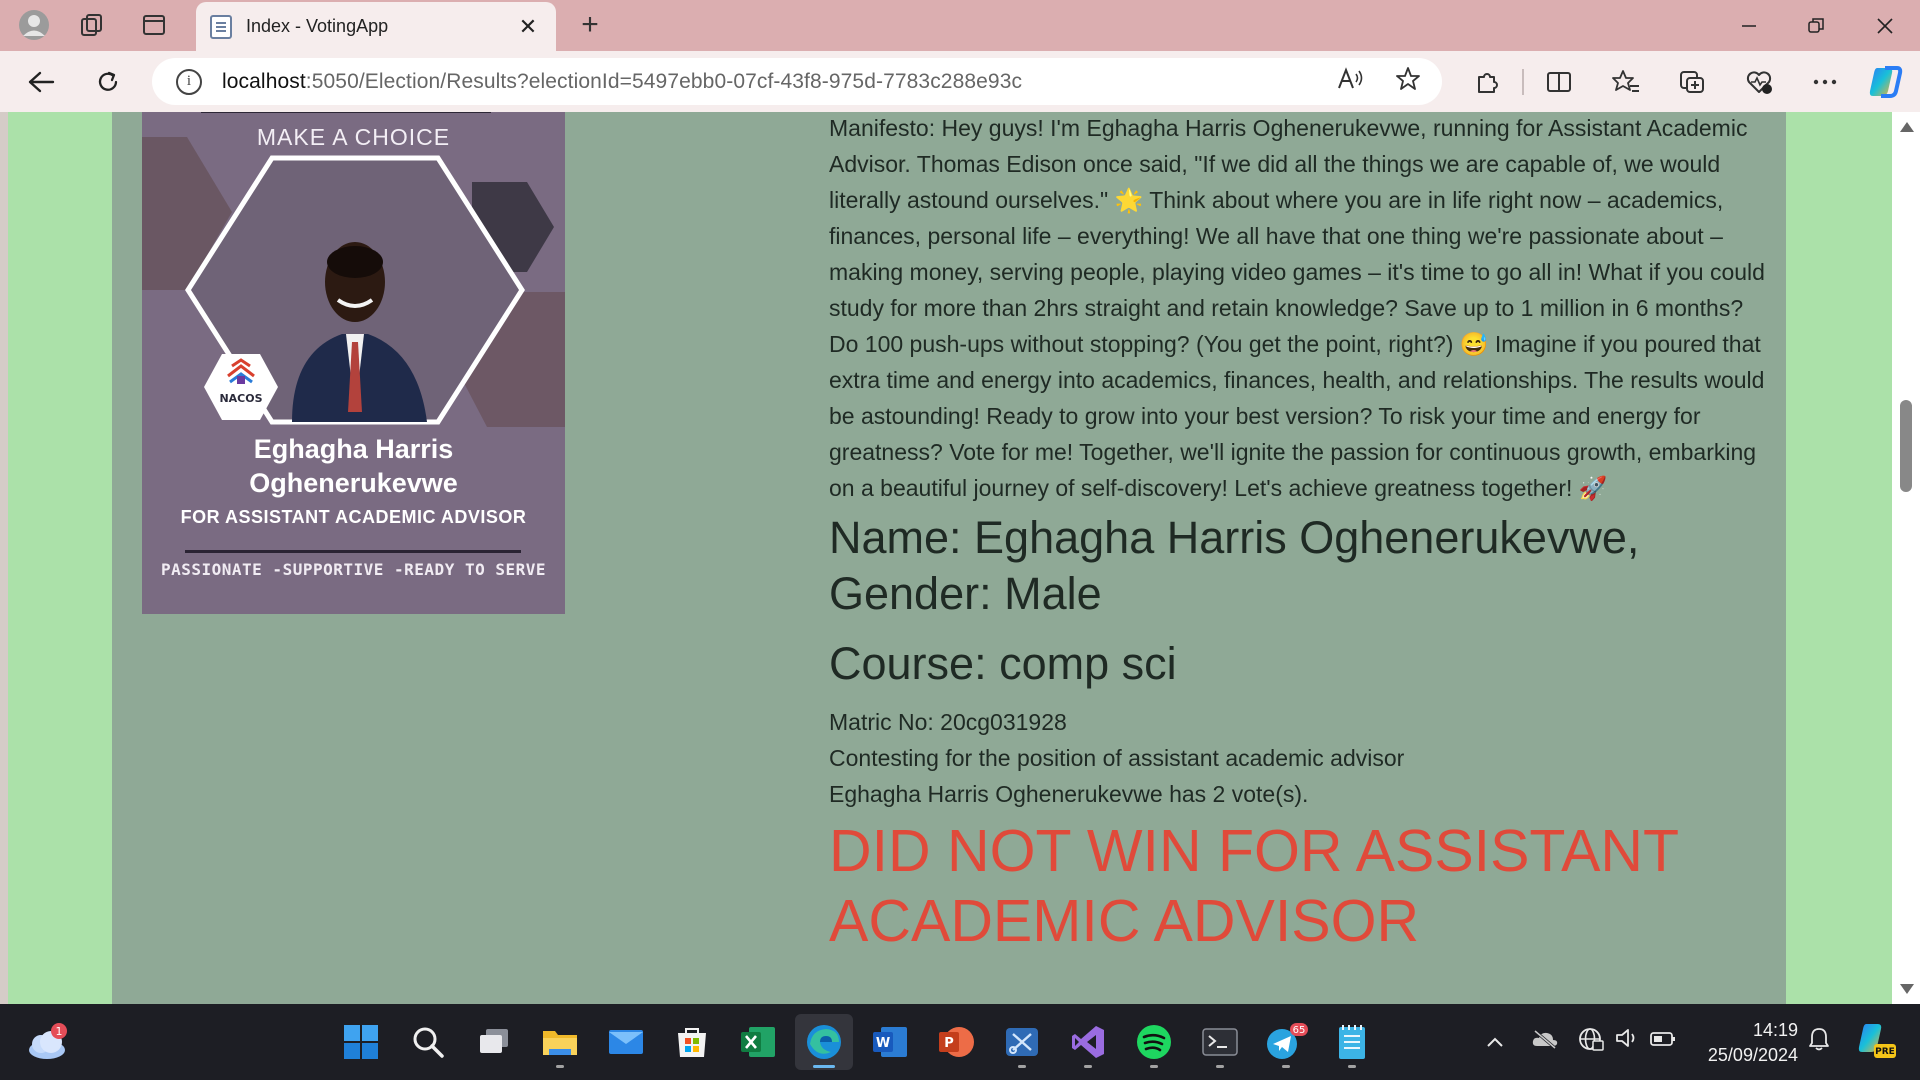 The width and height of the screenshot is (1920, 1080). Describe the element at coordinates (4, 558) in the screenshot. I see `page-left-edge` at that location.